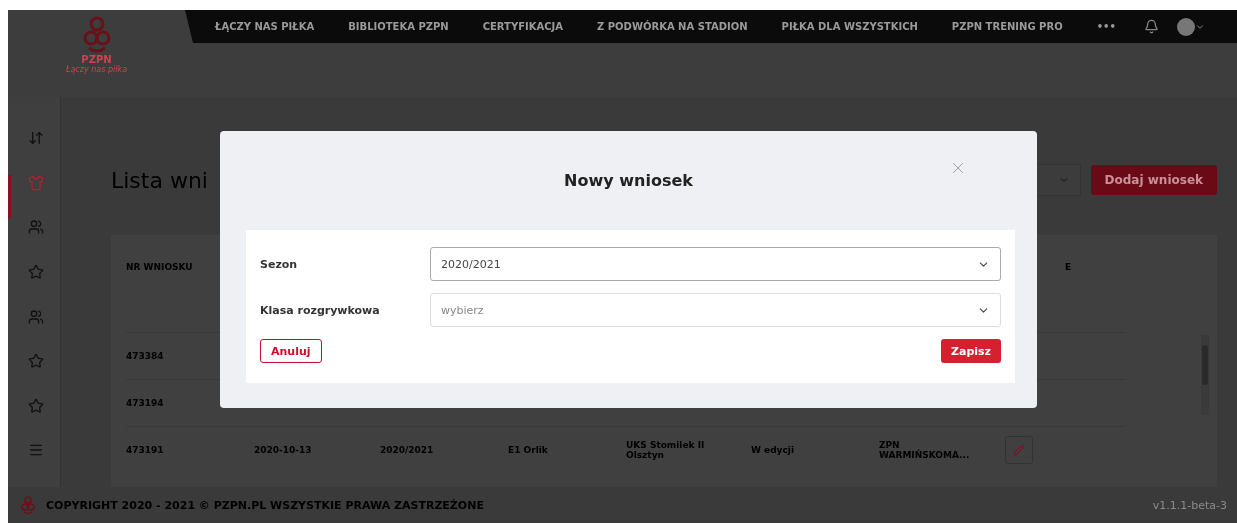 Image resolution: width=1237 pixels, height=523 pixels. Describe the element at coordinates (265, 26) in the screenshot. I see `nav-link: ŁĄCZY NAS PIŁKA` at that location.